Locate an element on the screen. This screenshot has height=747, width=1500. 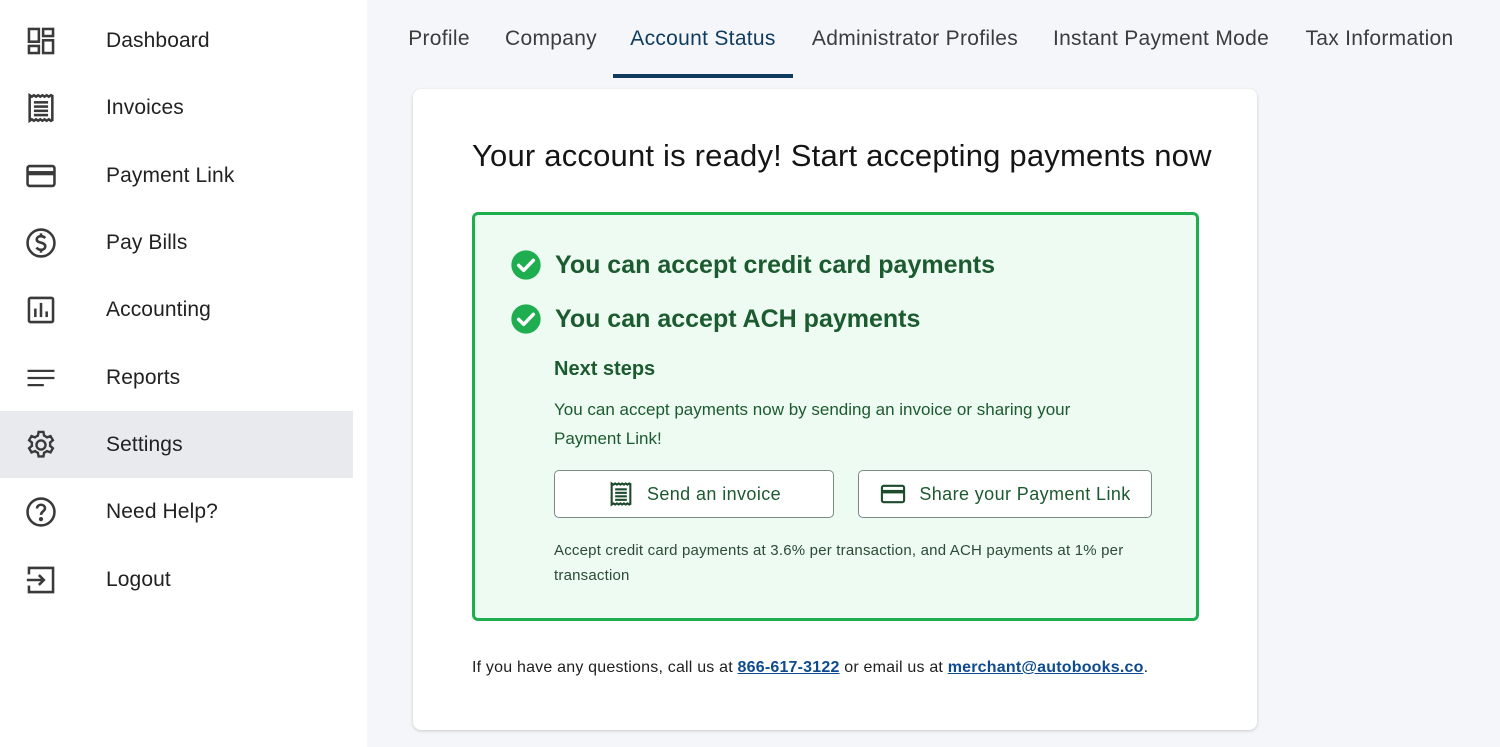
tab-profile: Profile is located at coordinates (439, 39).